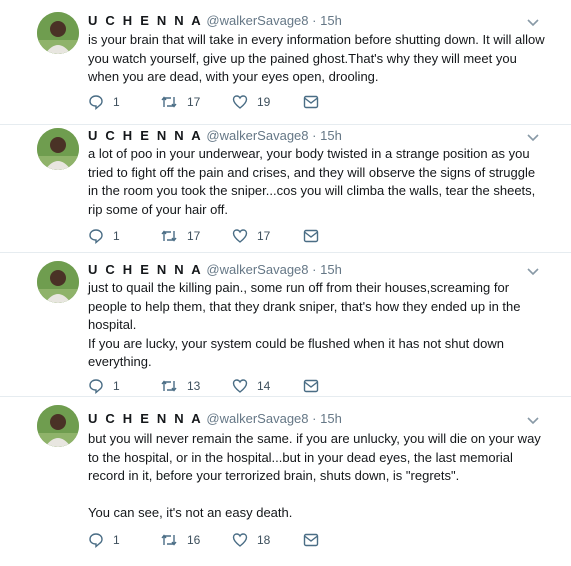 The width and height of the screenshot is (571, 566). Describe the element at coordinates (251, 540) in the screenshot. I see `like-button: 18` at that location.